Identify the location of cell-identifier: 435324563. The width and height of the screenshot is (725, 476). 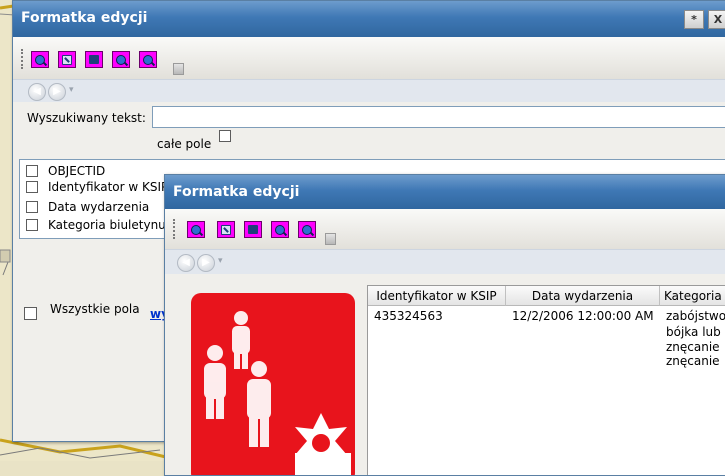
(408, 316).